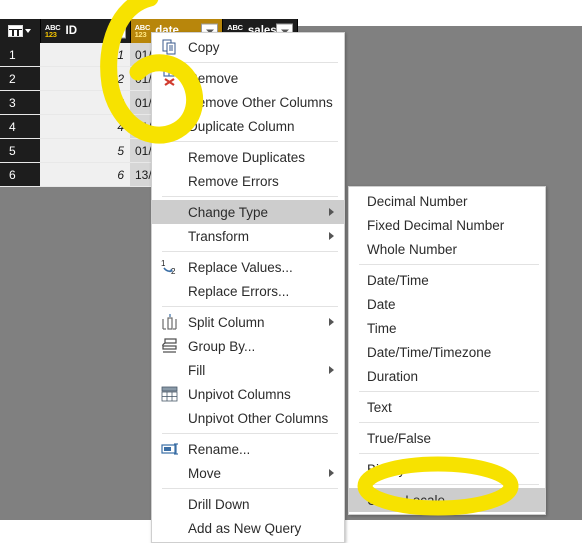 The height and width of the screenshot is (543, 582). What do you see at coordinates (170, 394) in the screenshot?
I see `unpivot-icon` at bounding box center [170, 394].